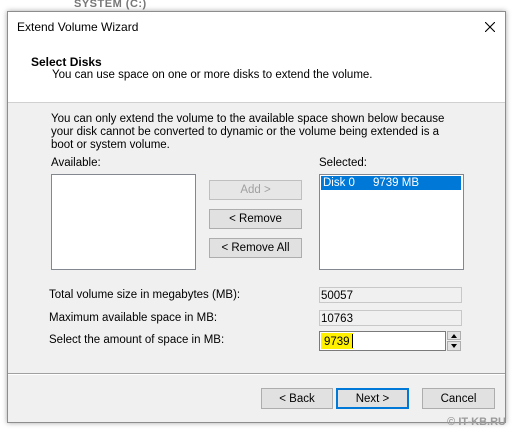 The width and height of the screenshot is (513, 430). What do you see at coordinates (256, 374) in the screenshot?
I see `footer-divider-highlight` at bounding box center [256, 374].